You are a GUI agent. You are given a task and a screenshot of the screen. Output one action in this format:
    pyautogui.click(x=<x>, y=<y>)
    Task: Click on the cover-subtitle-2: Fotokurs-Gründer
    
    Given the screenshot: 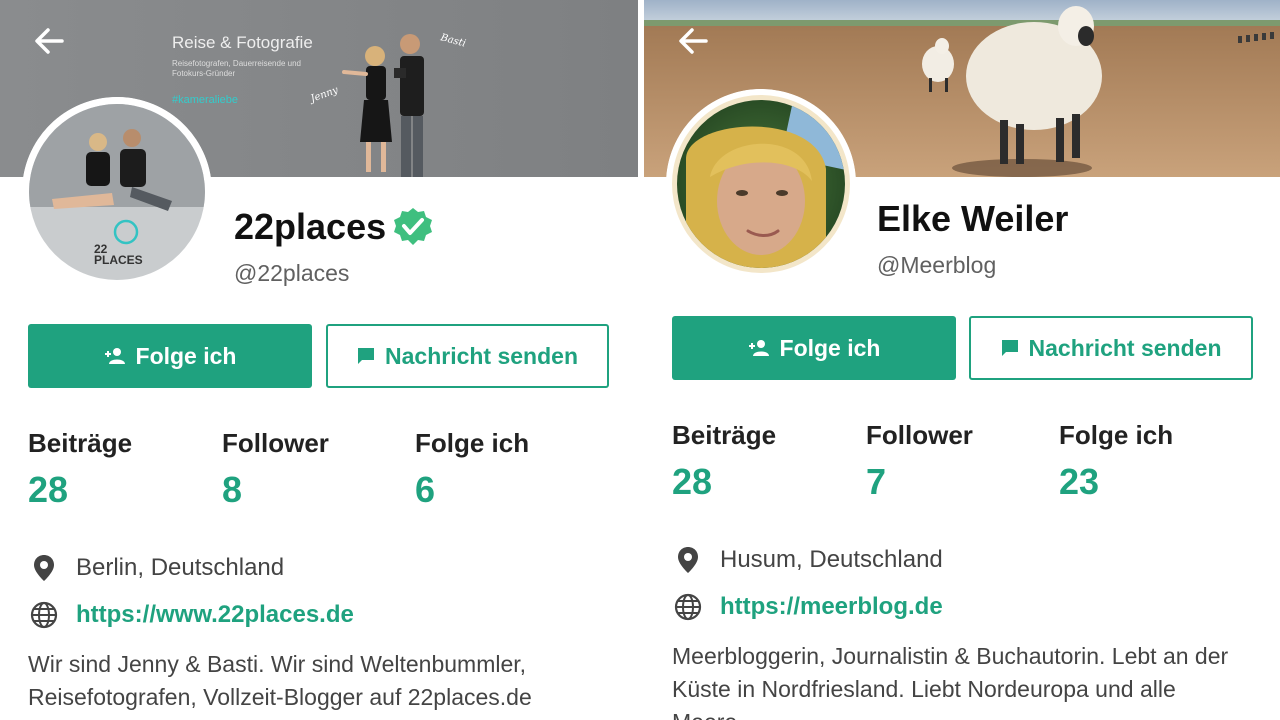 What is the action you would take?
    pyautogui.click(x=203, y=73)
    